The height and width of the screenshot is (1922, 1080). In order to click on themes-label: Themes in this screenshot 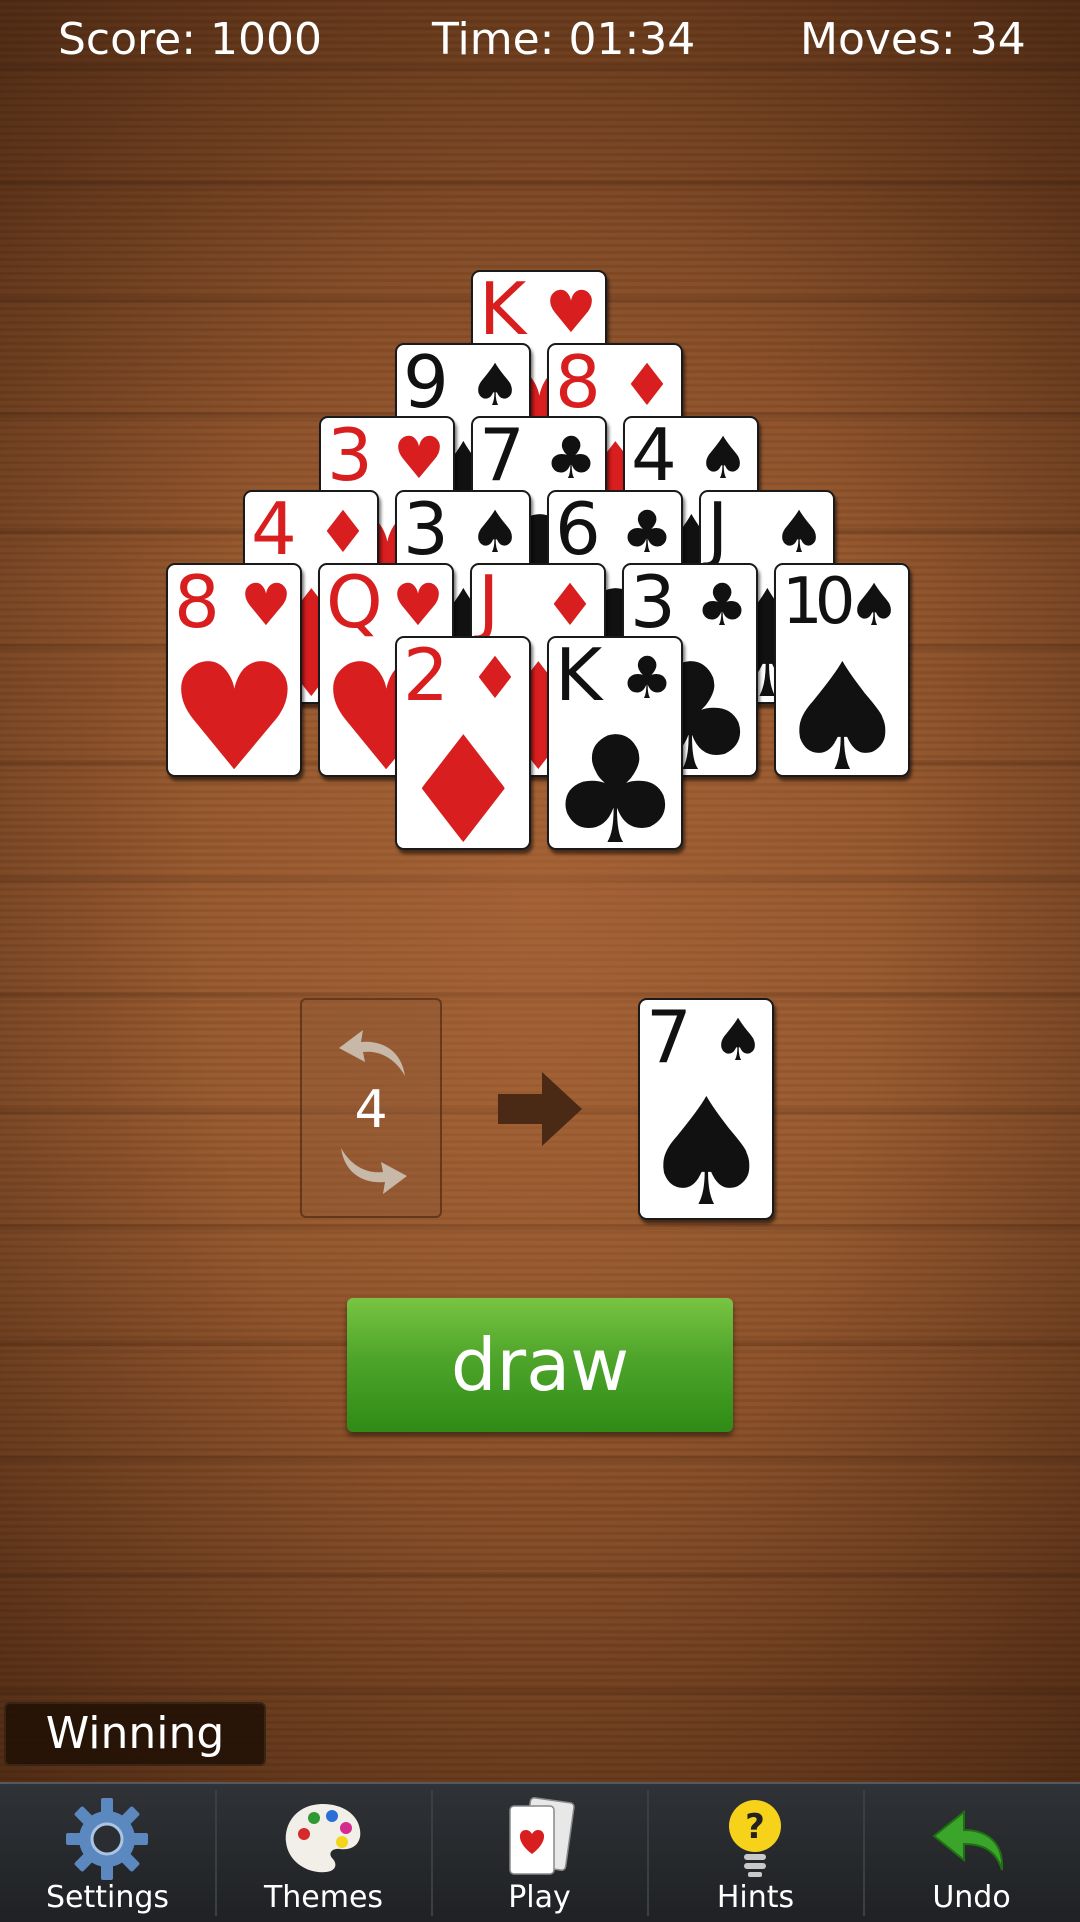, I will do `click(323, 1897)`.